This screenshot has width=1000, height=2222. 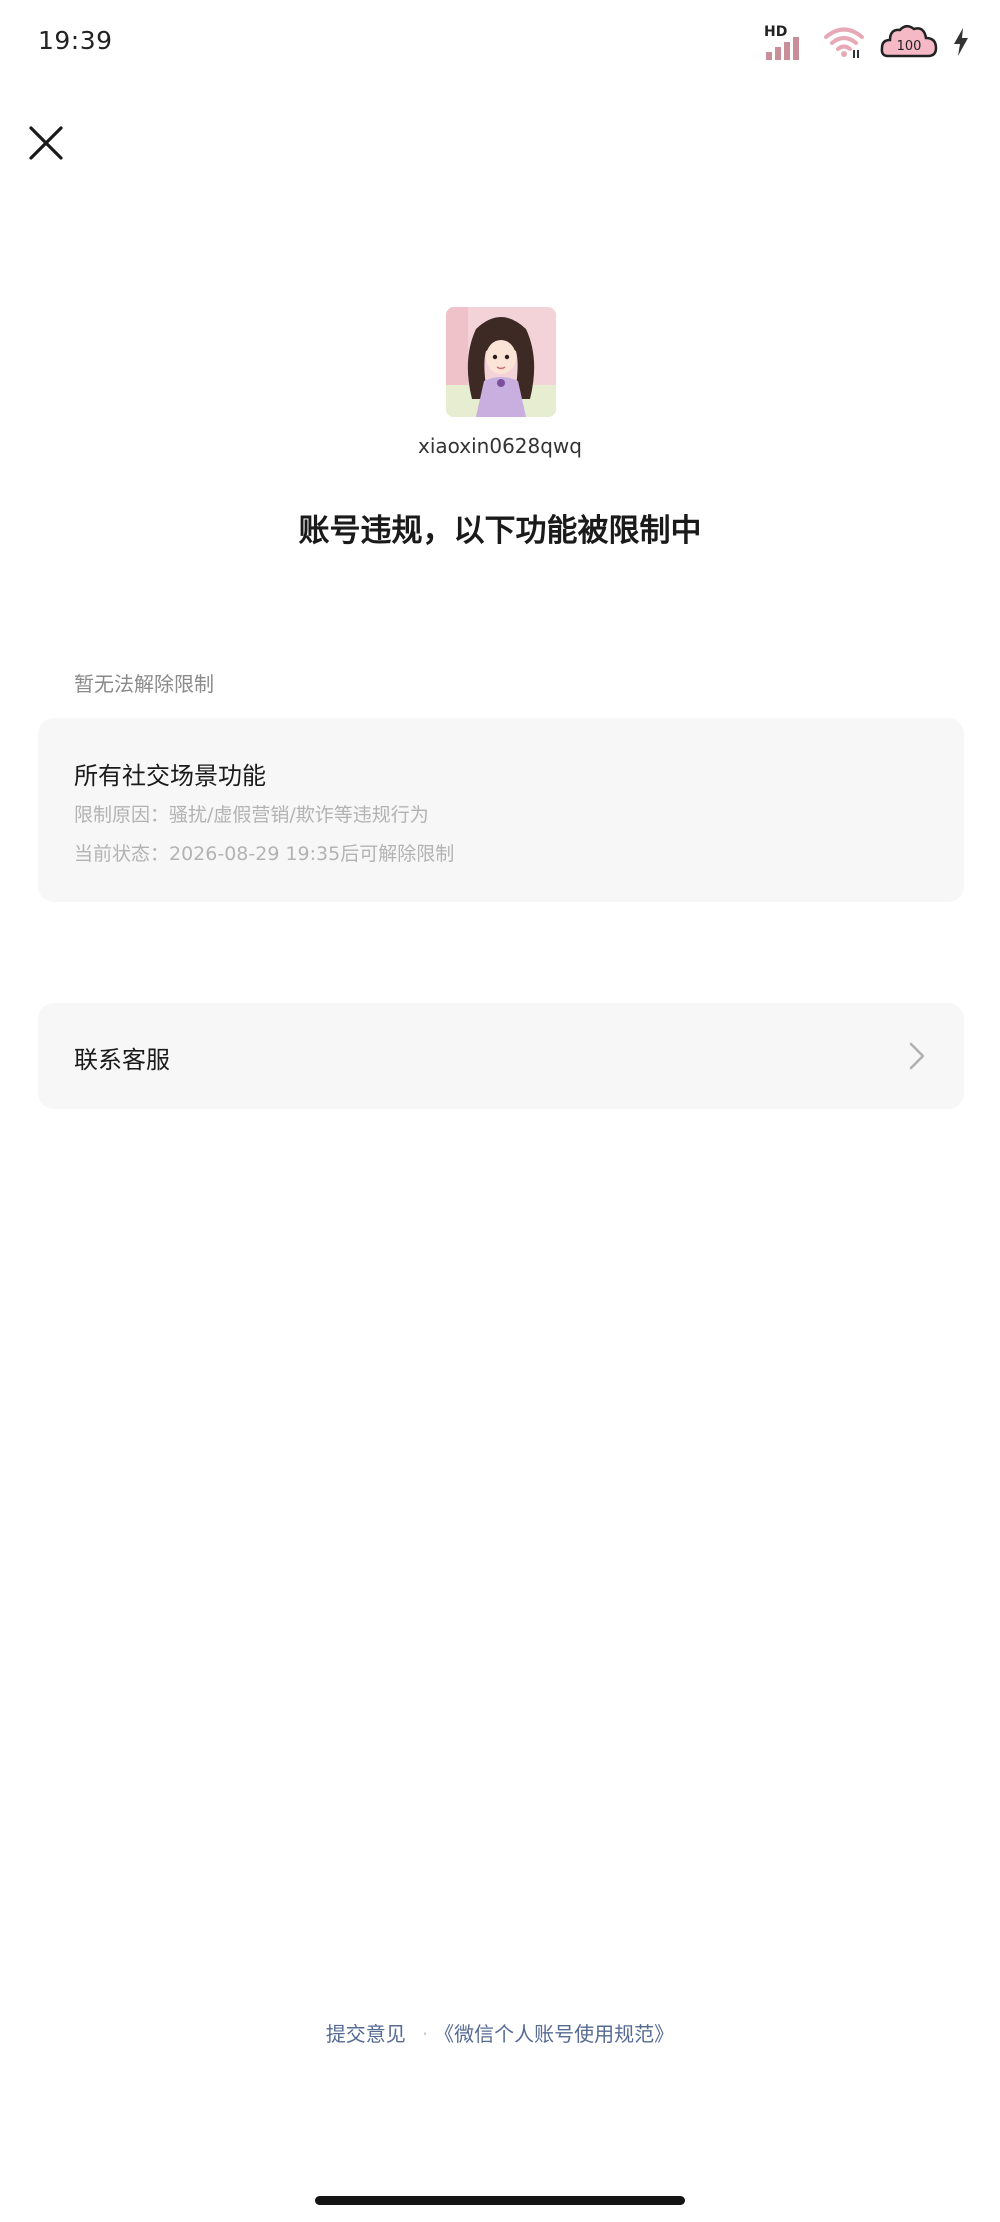 What do you see at coordinates (500, 446) in the screenshot?
I see `username: xiaoxin0628qwq` at bounding box center [500, 446].